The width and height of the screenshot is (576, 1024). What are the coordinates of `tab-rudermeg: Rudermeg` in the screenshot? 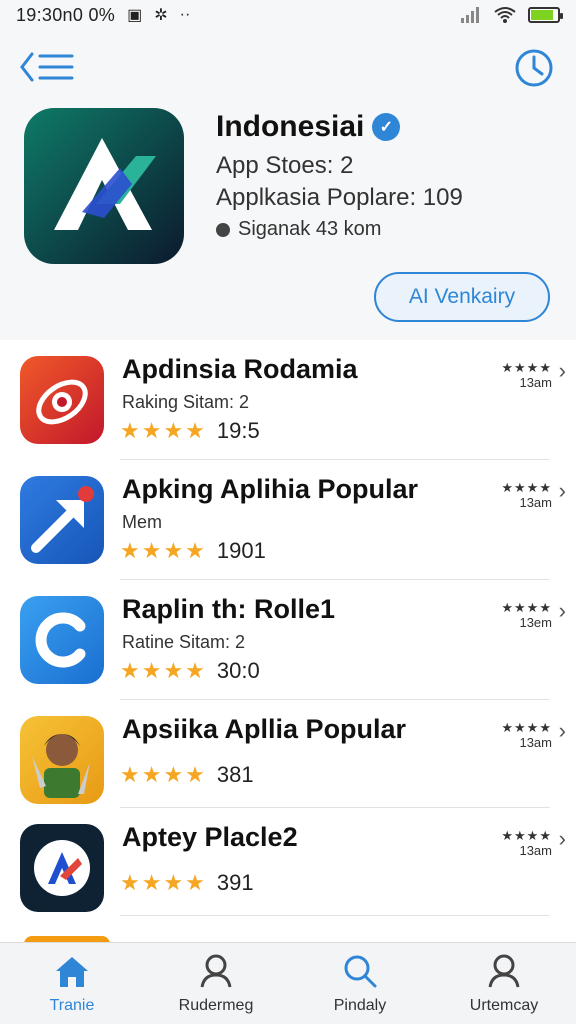 It's located at (216, 983).